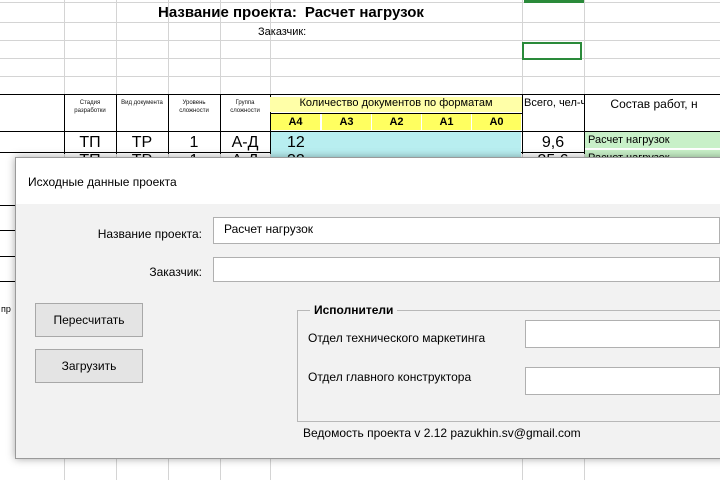  What do you see at coordinates (282, 32) in the screenshot?
I see `sheet-customer-label: Заказчик:` at bounding box center [282, 32].